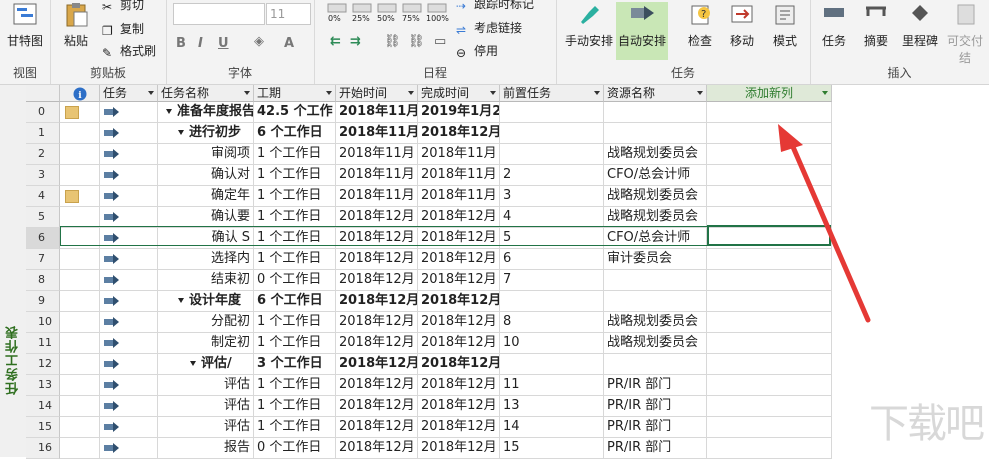 The image size is (989, 459). Describe the element at coordinates (790, 138) in the screenshot. I see `arrow-head` at that location.